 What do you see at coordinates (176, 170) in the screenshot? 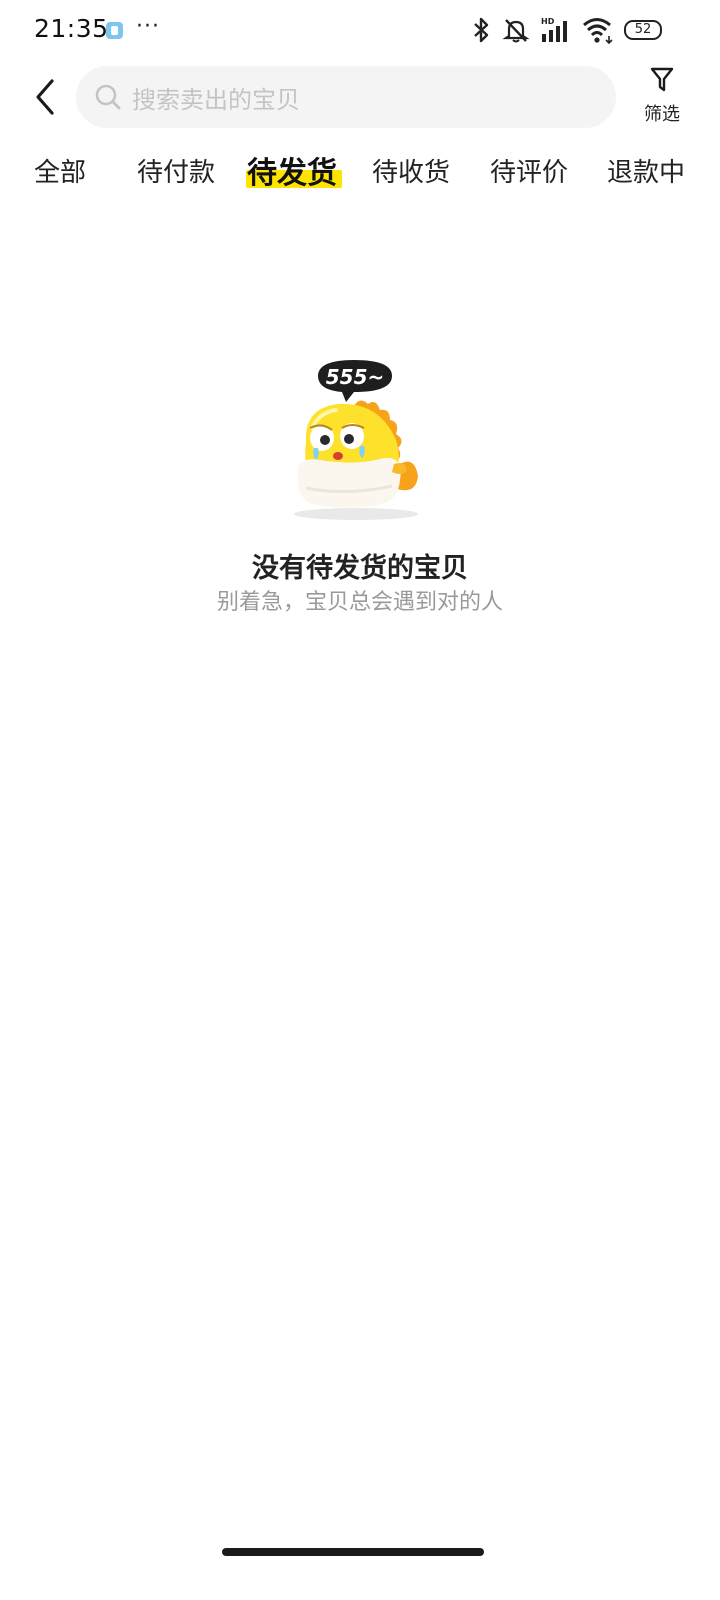
I see `tab-pending-payment: 待付款` at bounding box center [176, 170].